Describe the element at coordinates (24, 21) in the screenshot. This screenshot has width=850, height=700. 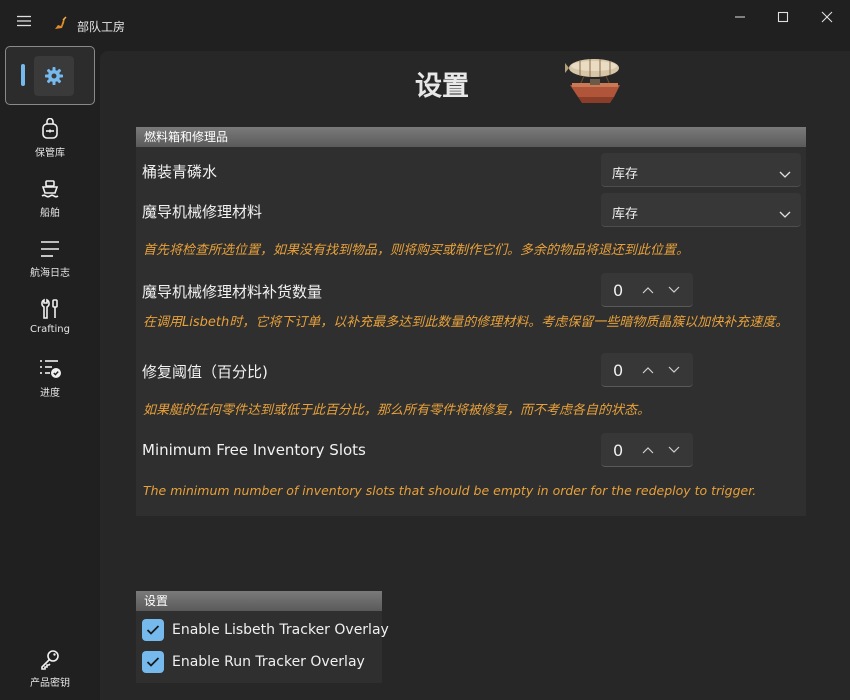
I see `menu-icon` at that location.